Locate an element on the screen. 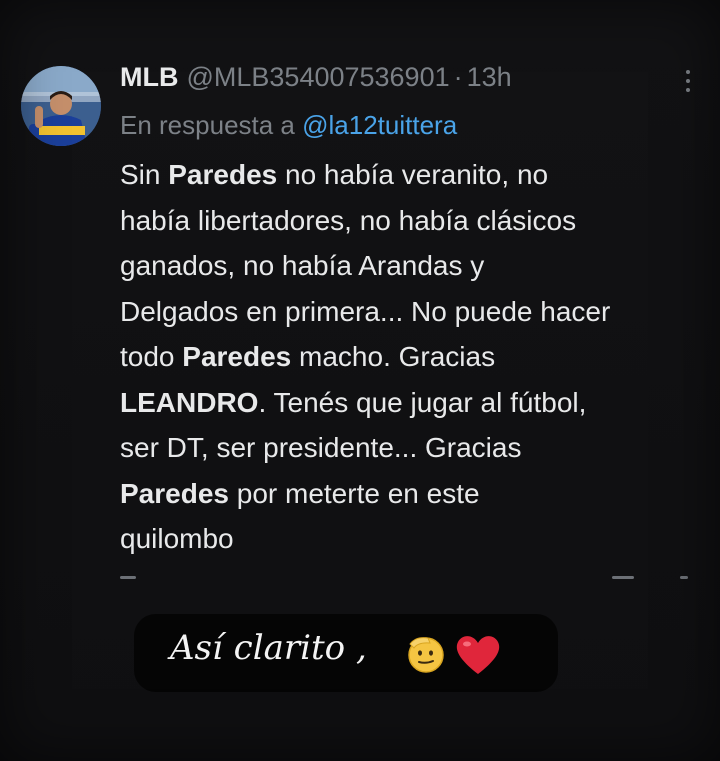 The image size is (720, 761). tweet-text-line: había libertadores, no había clásicos is located at coordinates (417, 221).